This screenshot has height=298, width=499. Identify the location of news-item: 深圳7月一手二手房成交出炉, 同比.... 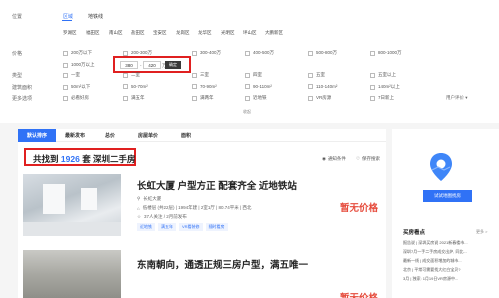
(435, 252).